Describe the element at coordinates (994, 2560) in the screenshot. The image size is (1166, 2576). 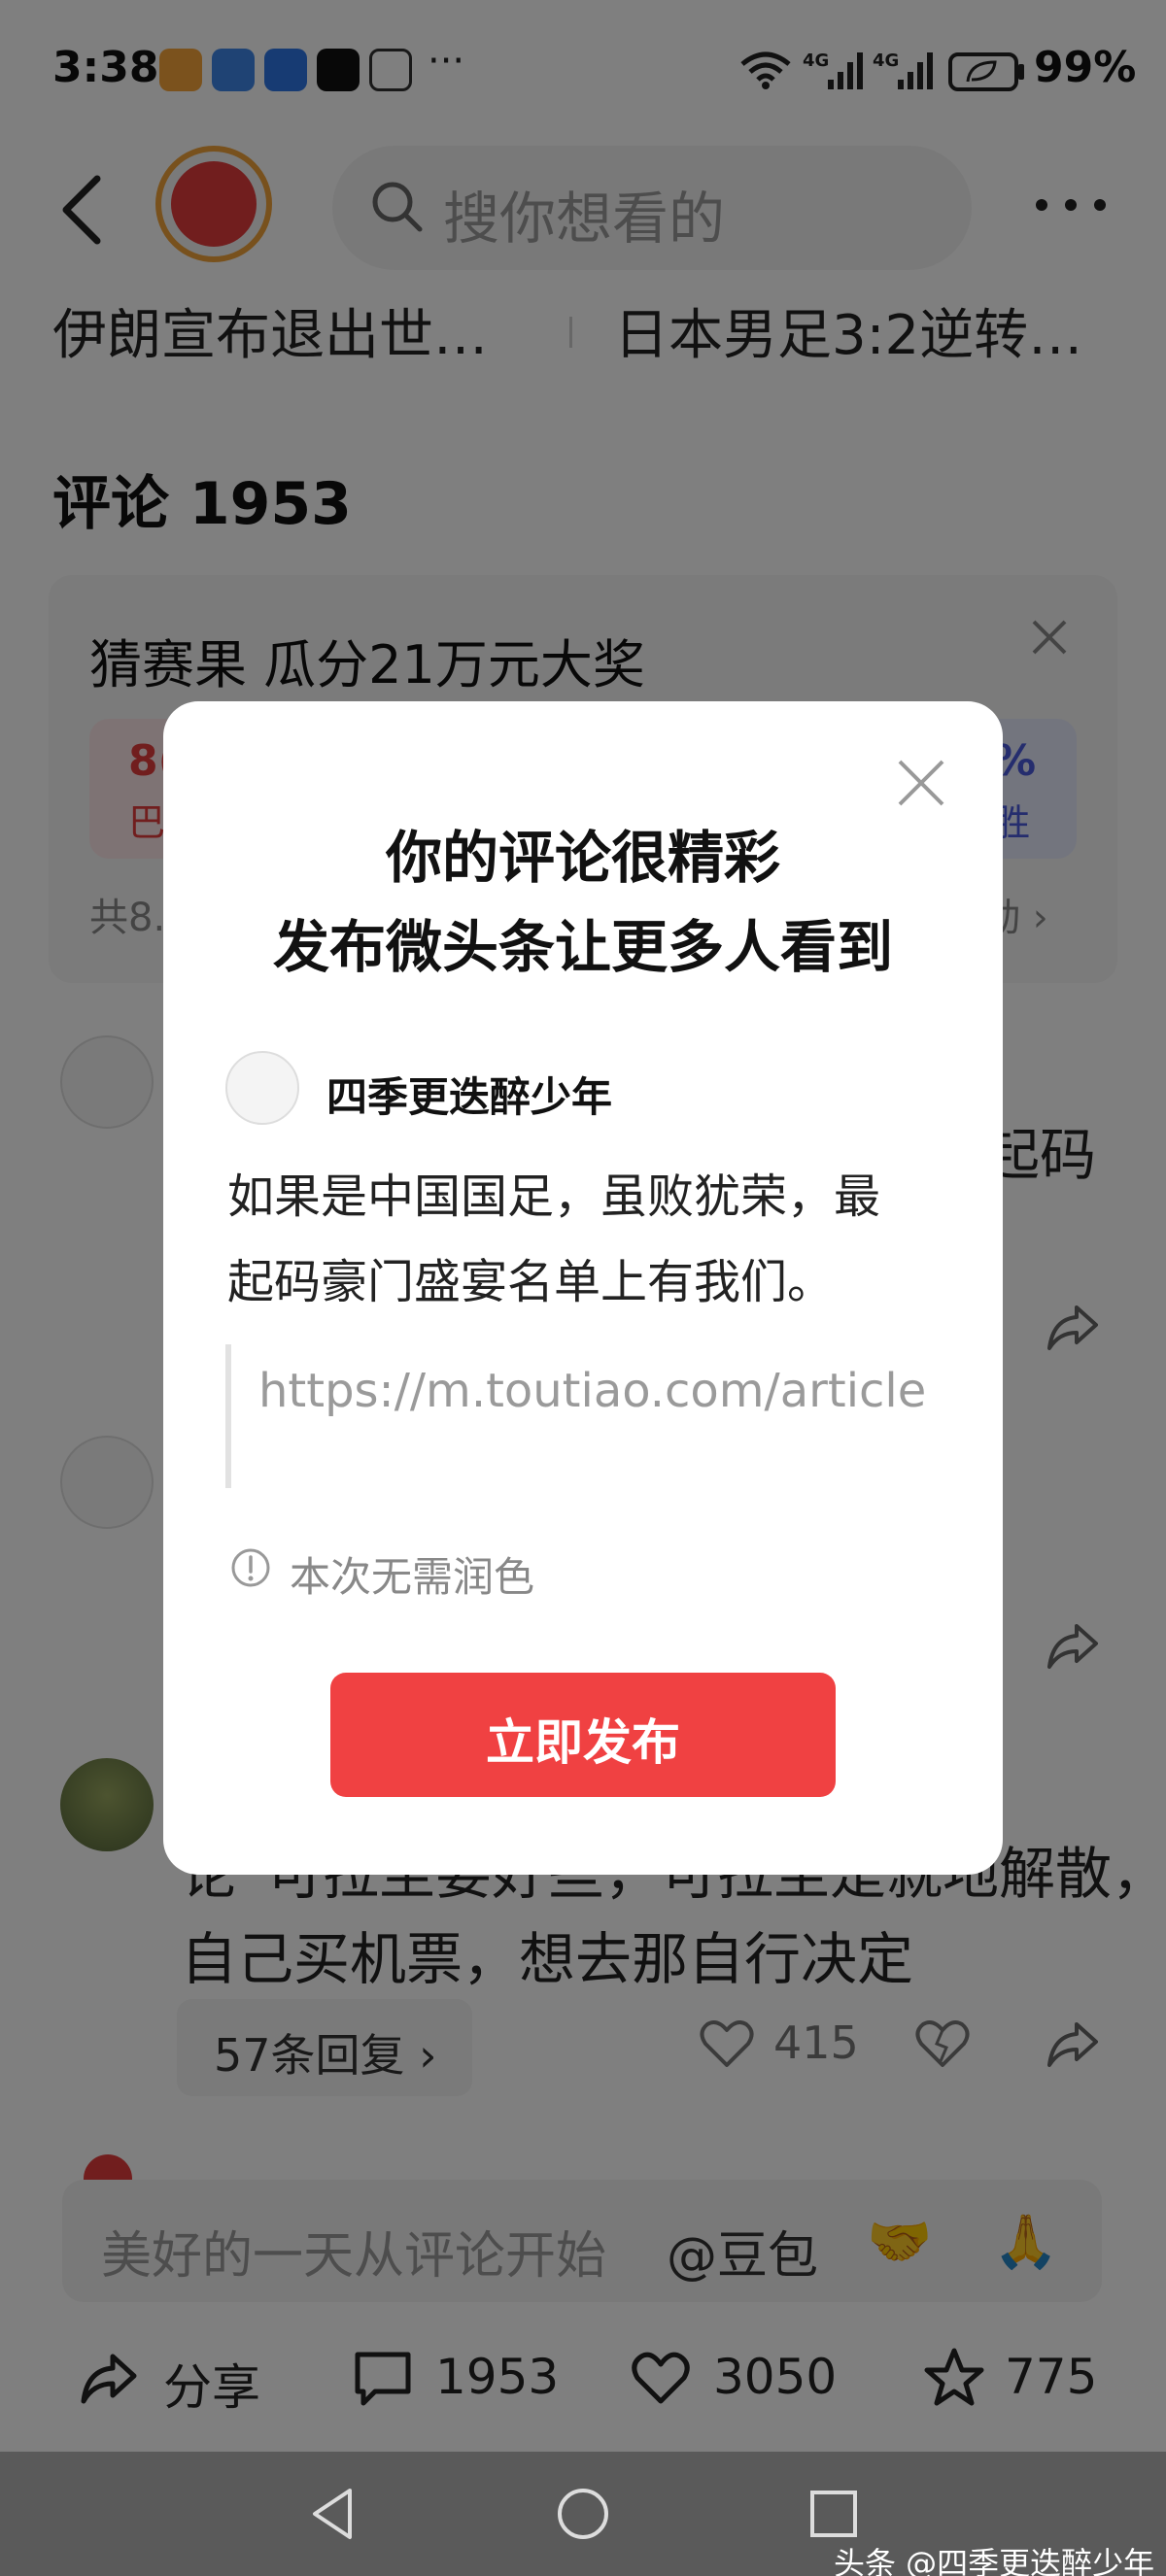
I see `watermark: 头条 @四季更迭醉少年` at that location.